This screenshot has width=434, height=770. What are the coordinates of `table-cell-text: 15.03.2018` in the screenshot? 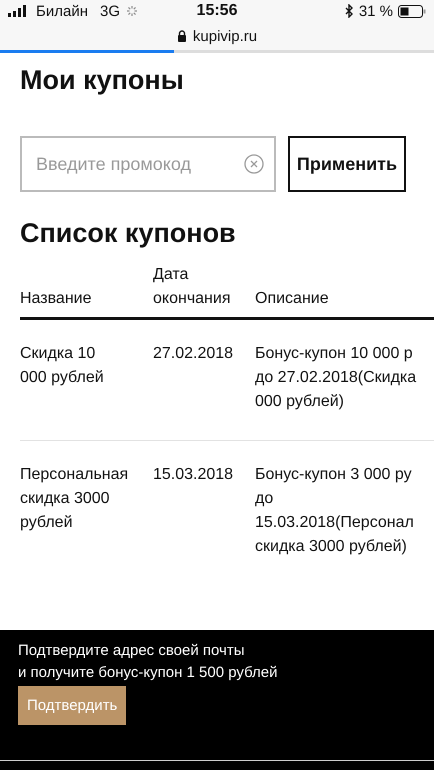 It's located at (193, 475).